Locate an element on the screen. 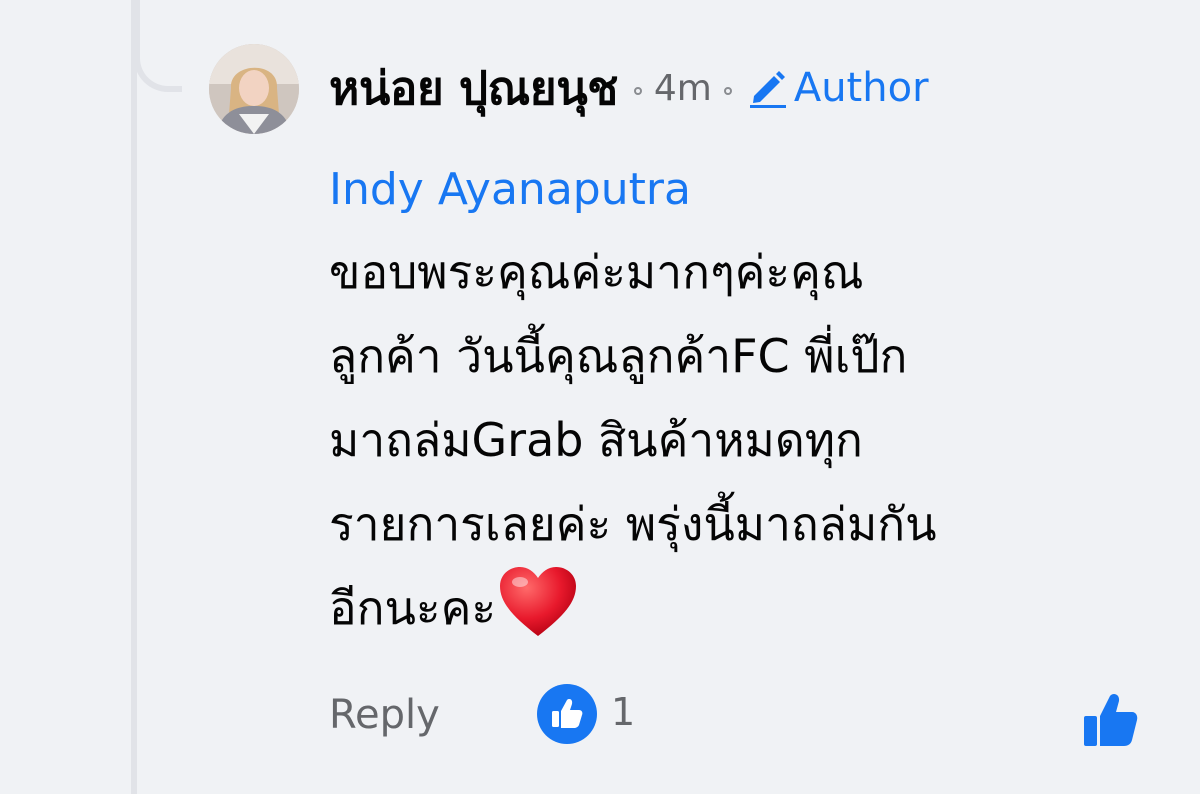 The width and height of the screenshot is (1200, 794). comment-time: 4m is located at coordinates (683, 88).